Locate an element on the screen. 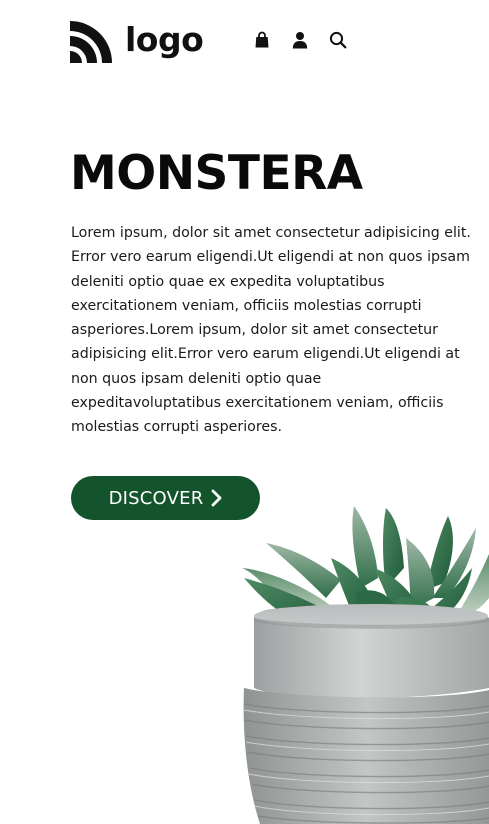 The image size is (489, 824). logo: logo is located at coordinates (137, 41).